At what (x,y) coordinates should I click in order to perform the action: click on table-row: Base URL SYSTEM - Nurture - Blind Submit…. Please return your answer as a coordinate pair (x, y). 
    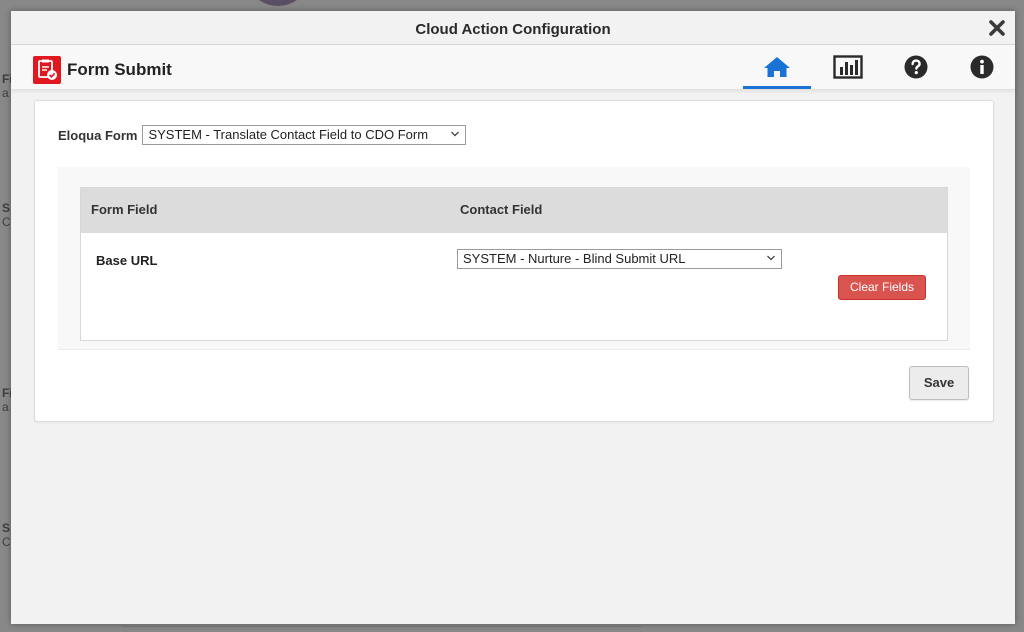
    Looking at the image, I should click on (514, 286).